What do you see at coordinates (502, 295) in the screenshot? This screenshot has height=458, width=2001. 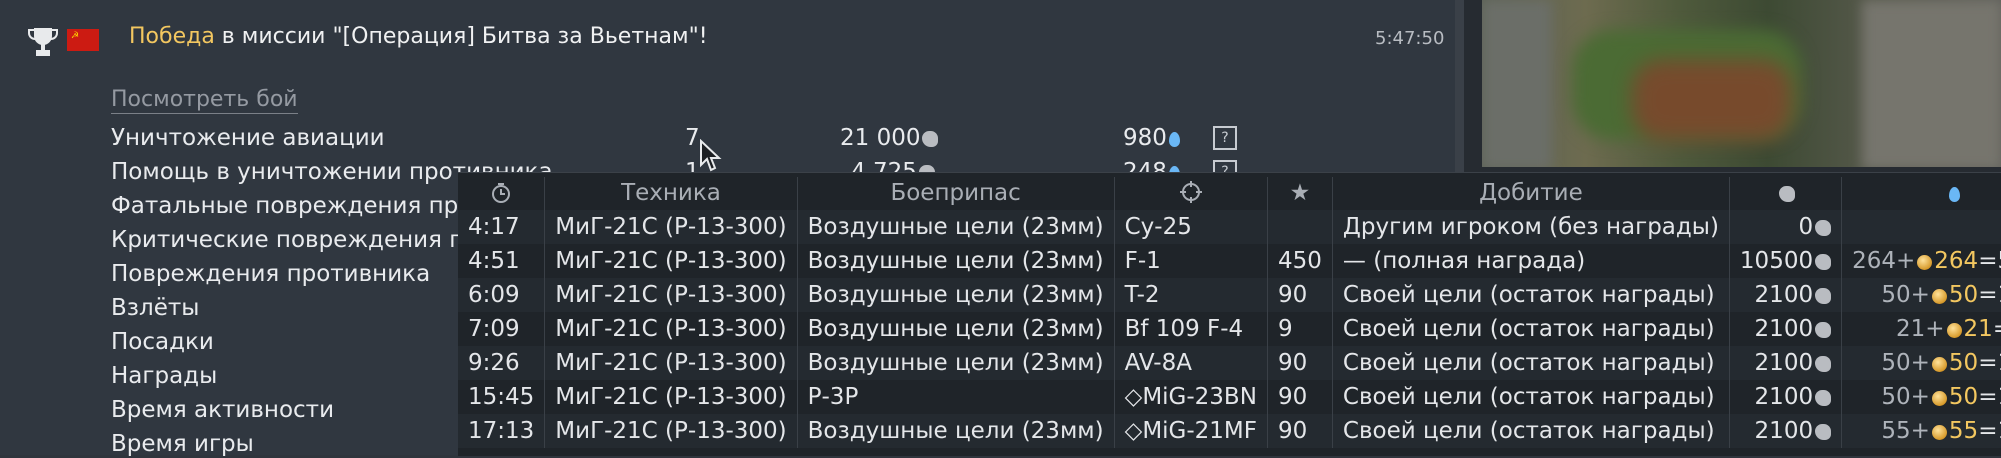 I see `kill-time: 6:09` at bounding box center [502, 295].